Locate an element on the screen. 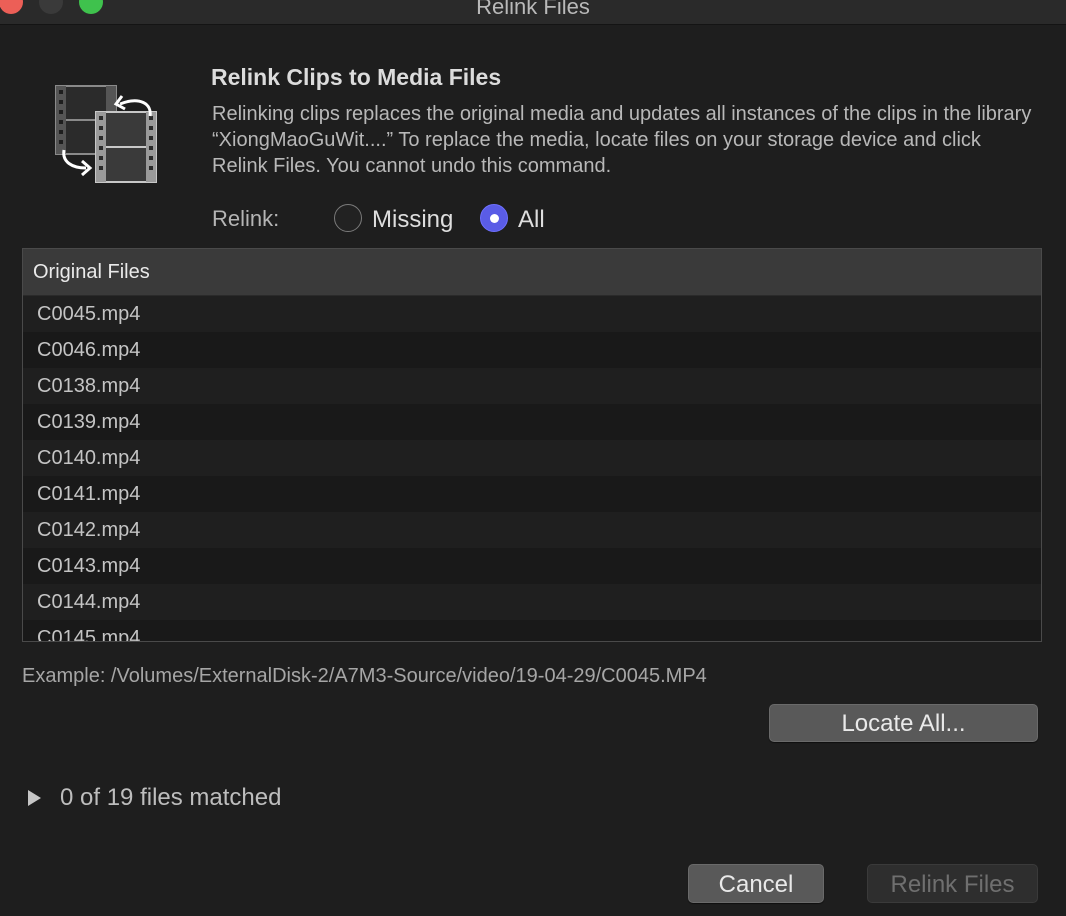 Image resolution: width=1066 pixels, height=916 pixels. table-row: C0140.mp4 is located at coordinates (532, 458).